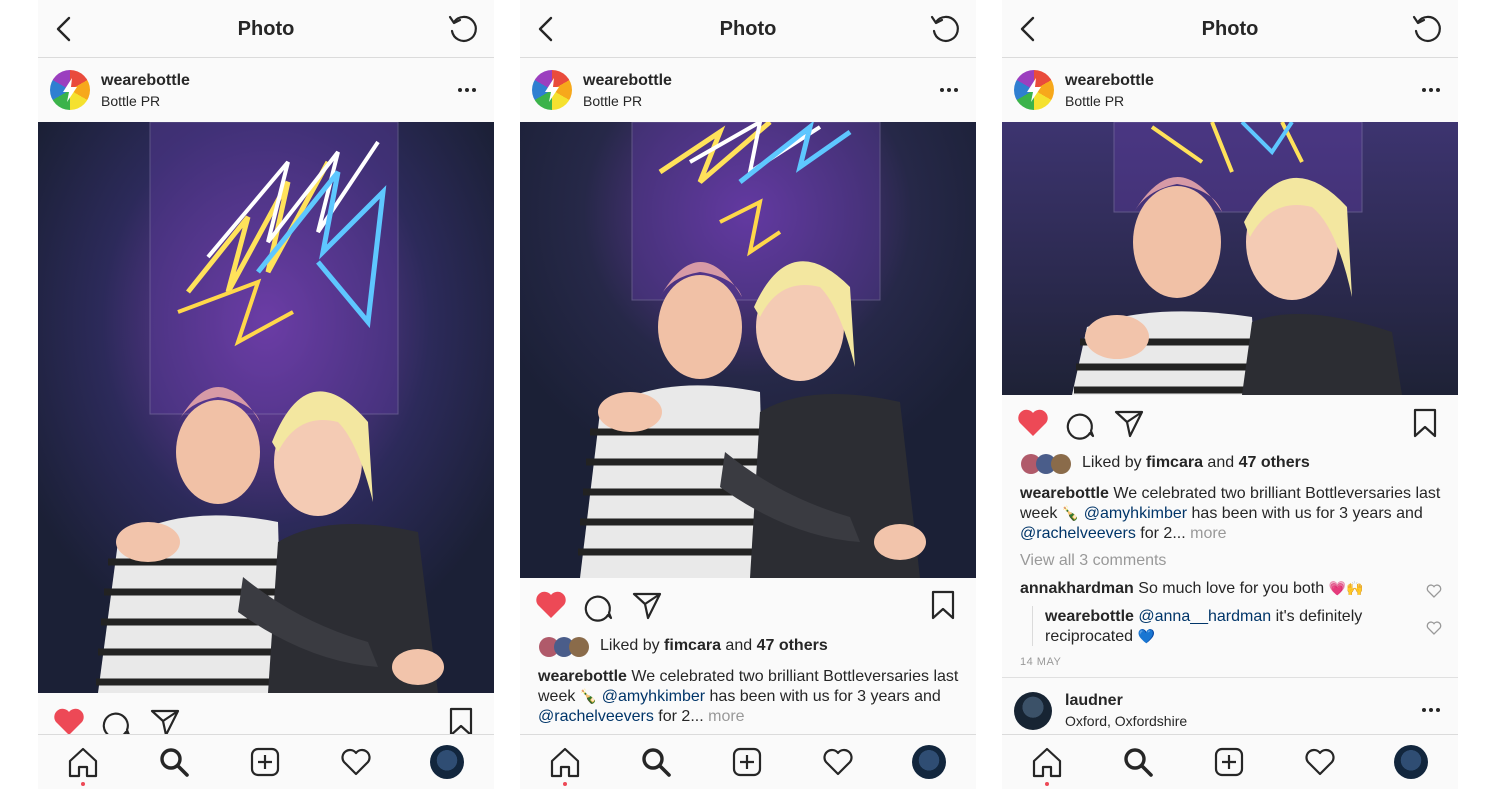  Describe the element at coordinates (1434, 591) in the screenshot. I see `comment-like-icon` at that location.